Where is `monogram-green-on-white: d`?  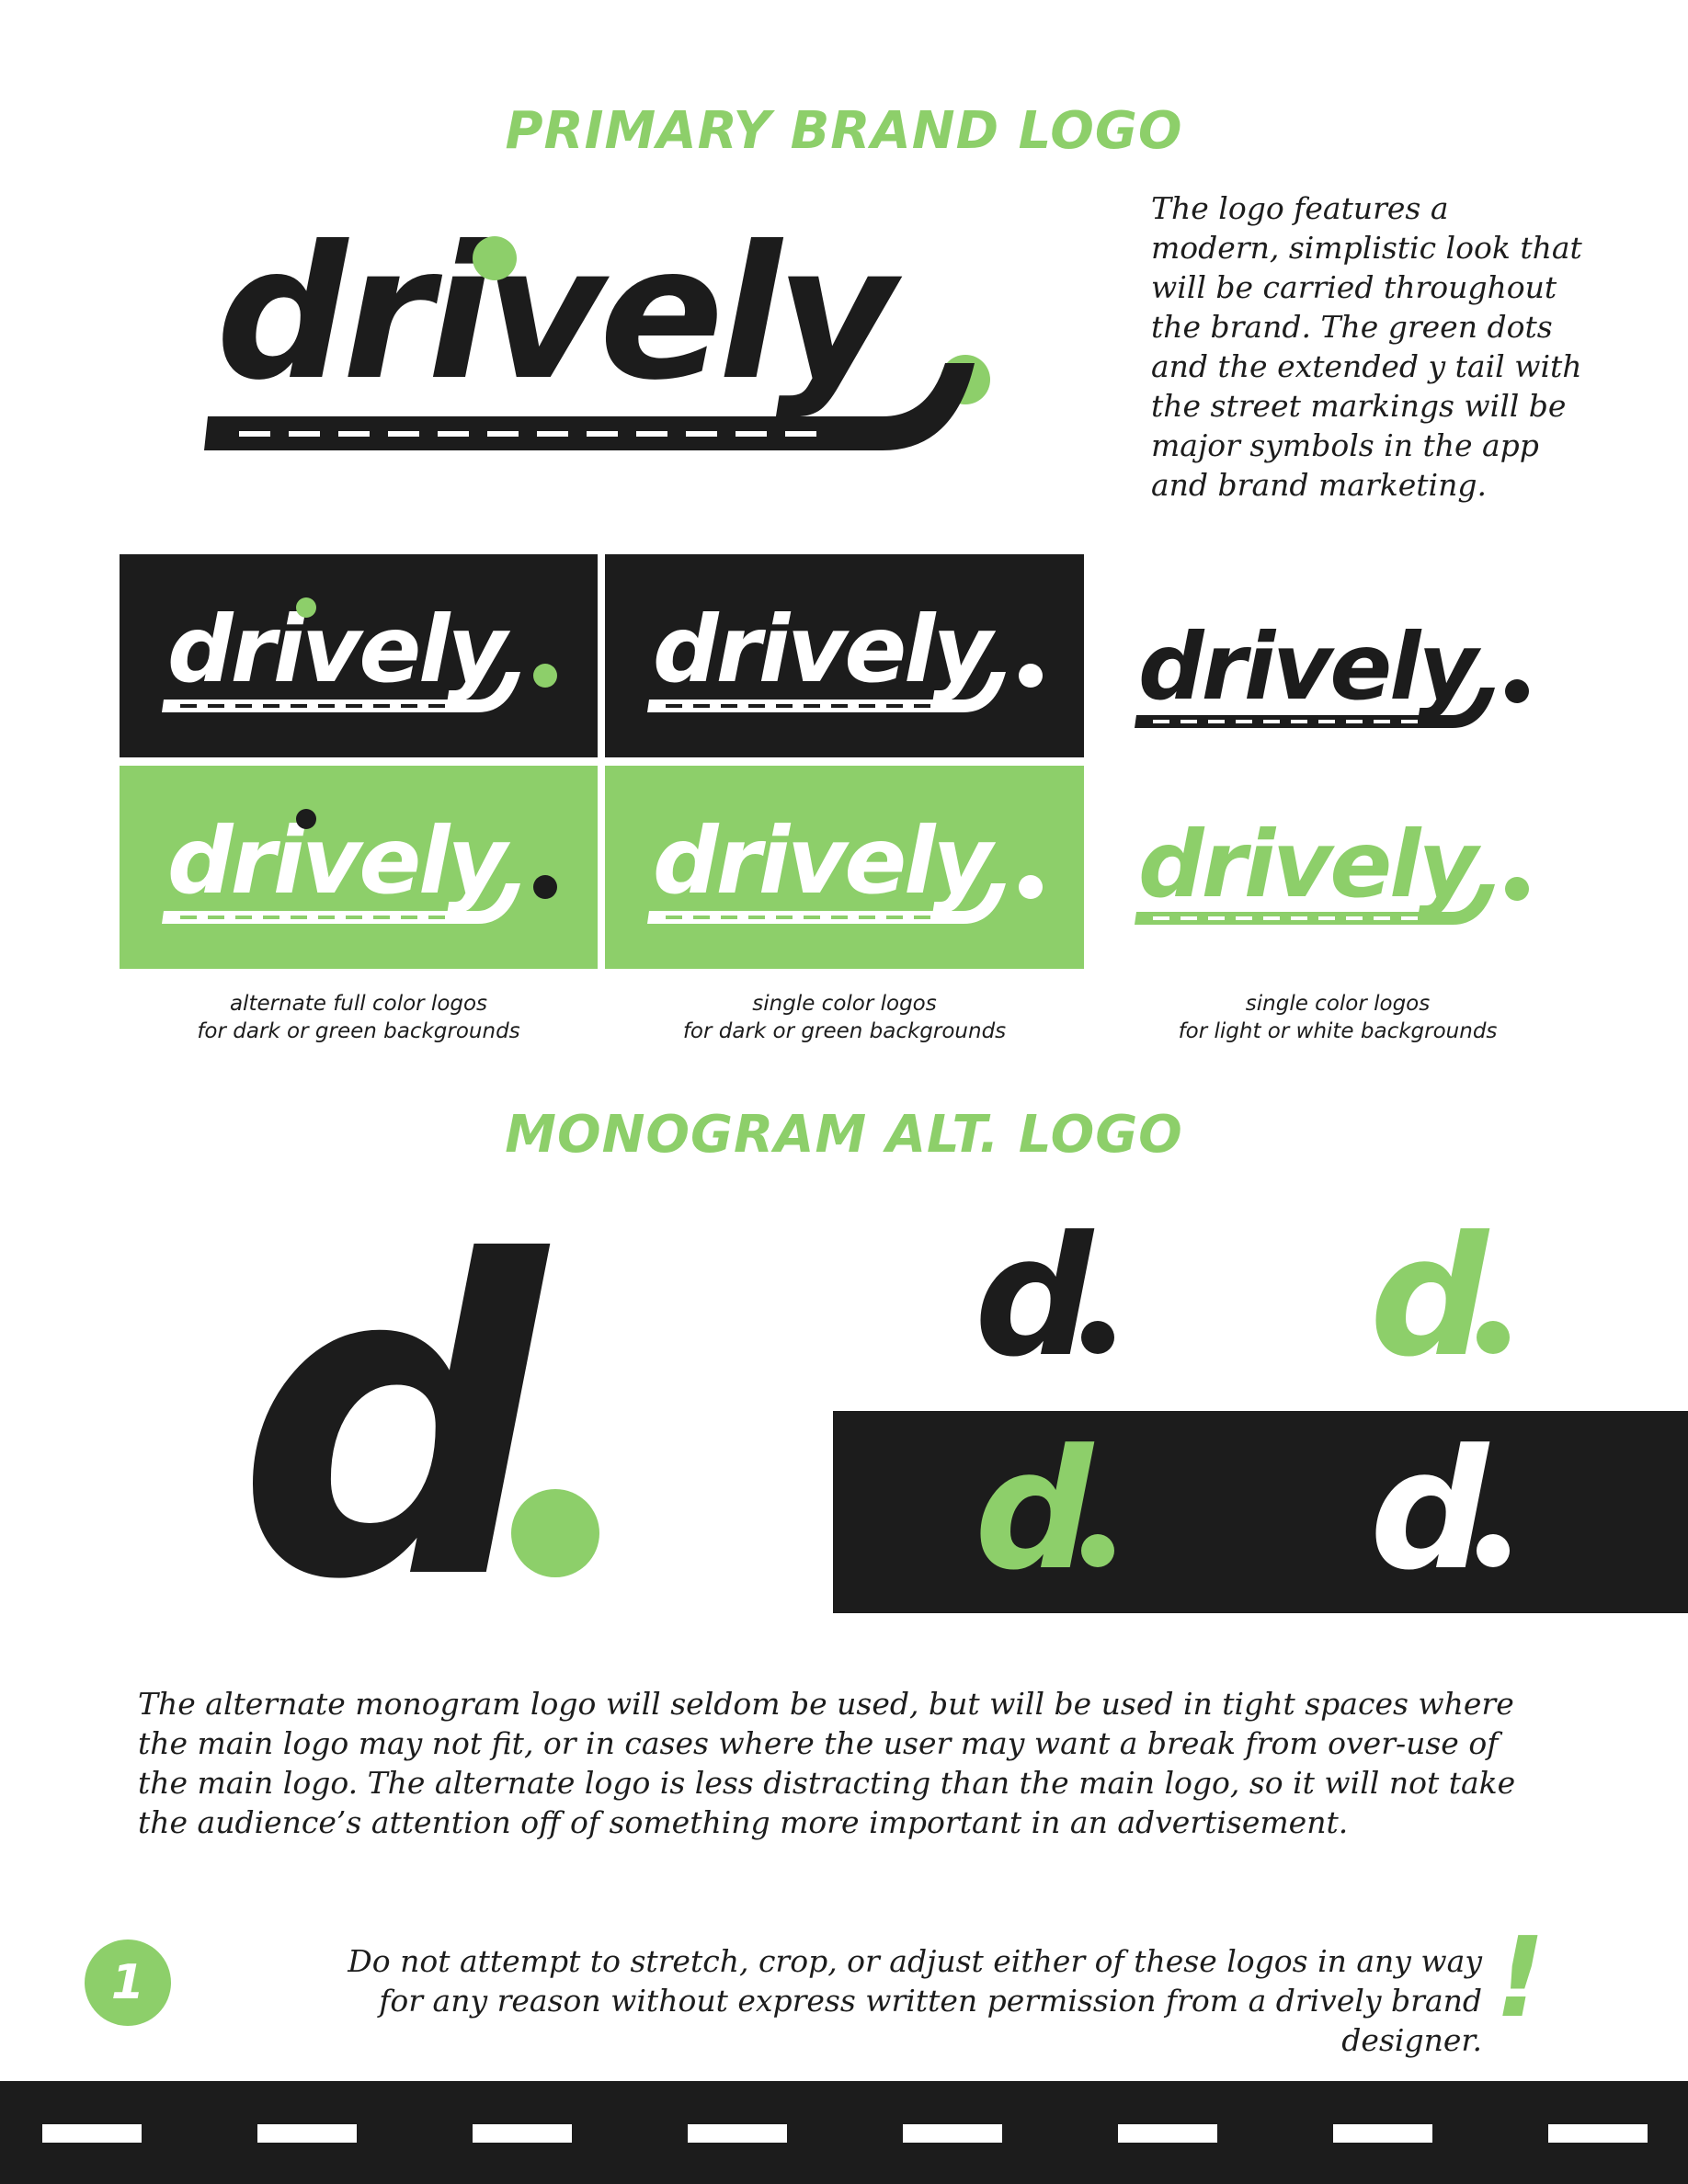 monogram-green-on-white: d is located at coordinates (1451, 1291).